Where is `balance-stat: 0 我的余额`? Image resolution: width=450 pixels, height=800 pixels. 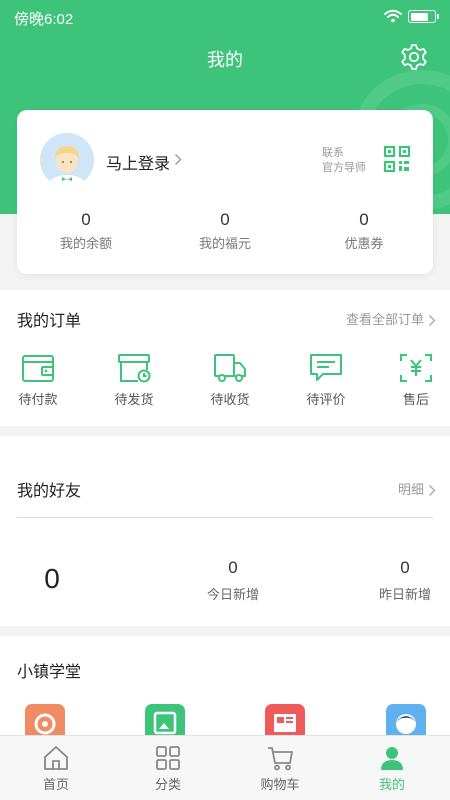 balance-stat: 0 我的余额 is located at coordinates (86, 231).